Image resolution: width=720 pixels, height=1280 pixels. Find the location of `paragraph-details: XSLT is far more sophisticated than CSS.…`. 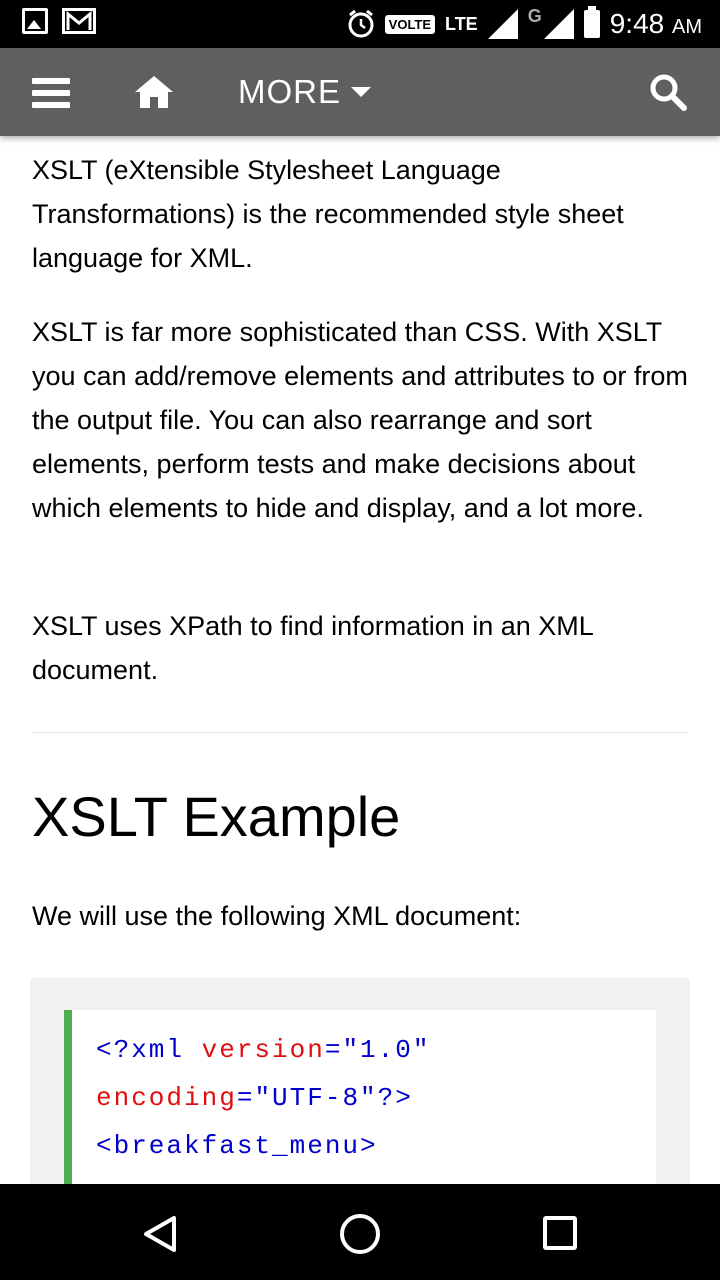

paragraph-details: XSLT is far more sophisticated than CSS.… is located at coordinates (360, 420).